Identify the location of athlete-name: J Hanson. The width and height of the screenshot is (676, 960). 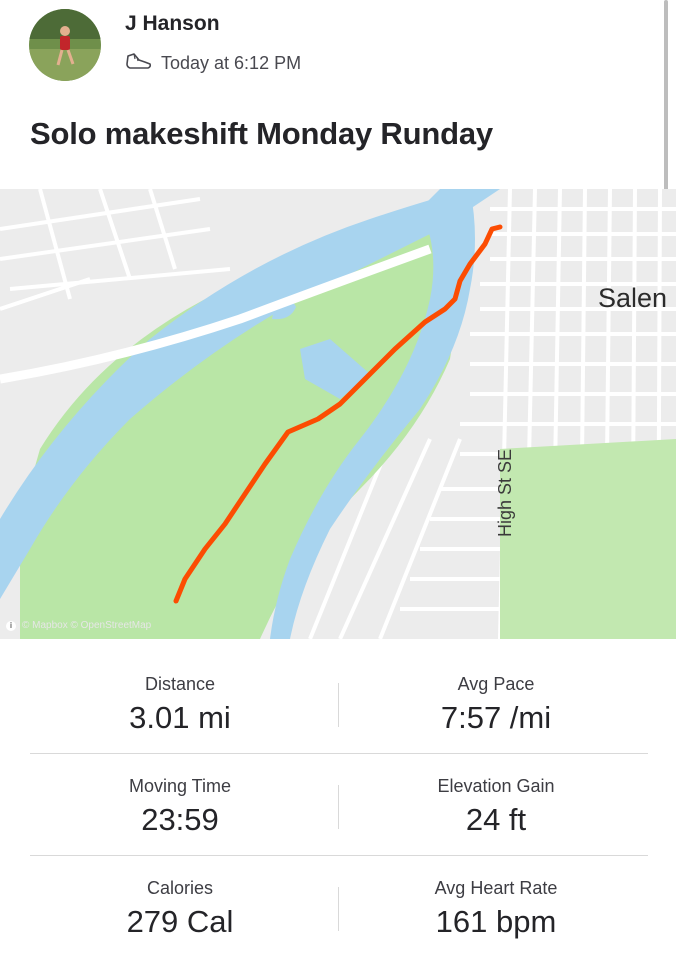
(172, 24).